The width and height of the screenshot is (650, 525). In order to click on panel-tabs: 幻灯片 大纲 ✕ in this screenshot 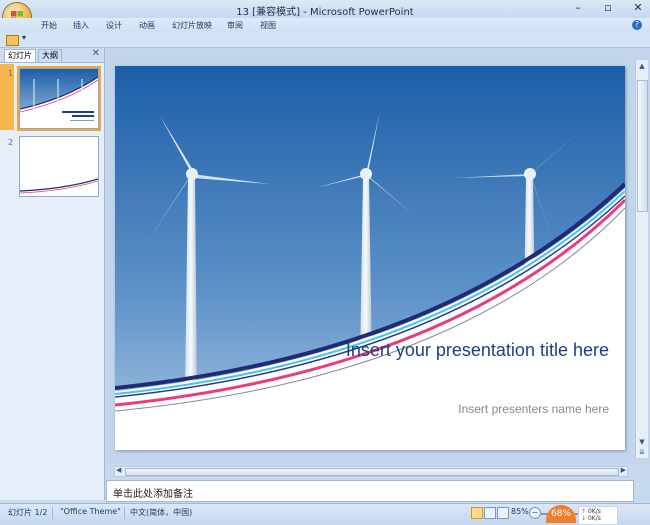, I will do `click(52, 55)`.